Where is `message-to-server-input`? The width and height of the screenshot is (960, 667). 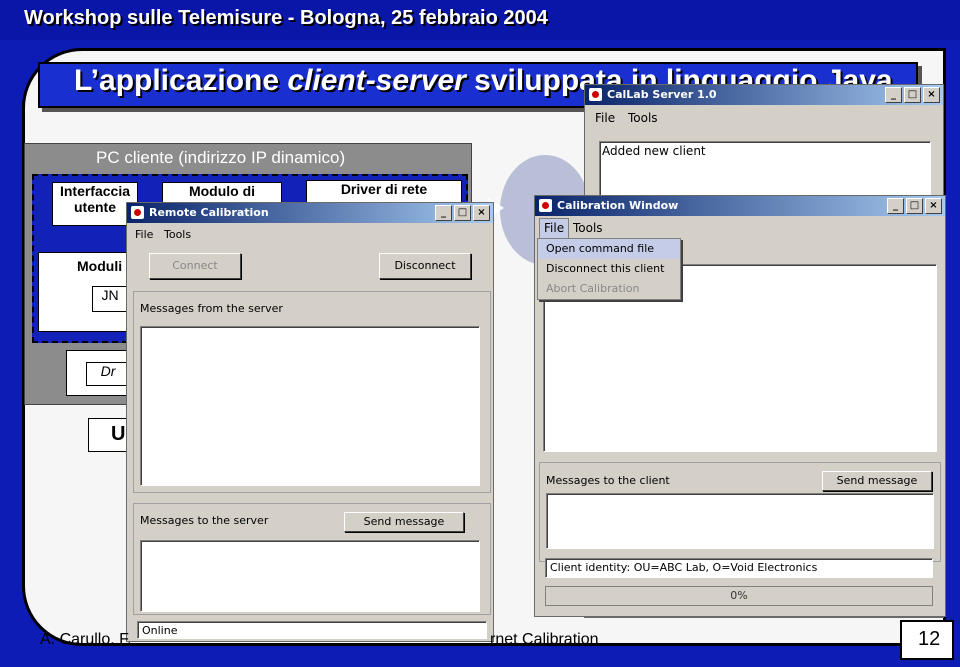
message-to-server-input is located at coordinates (310, 576).